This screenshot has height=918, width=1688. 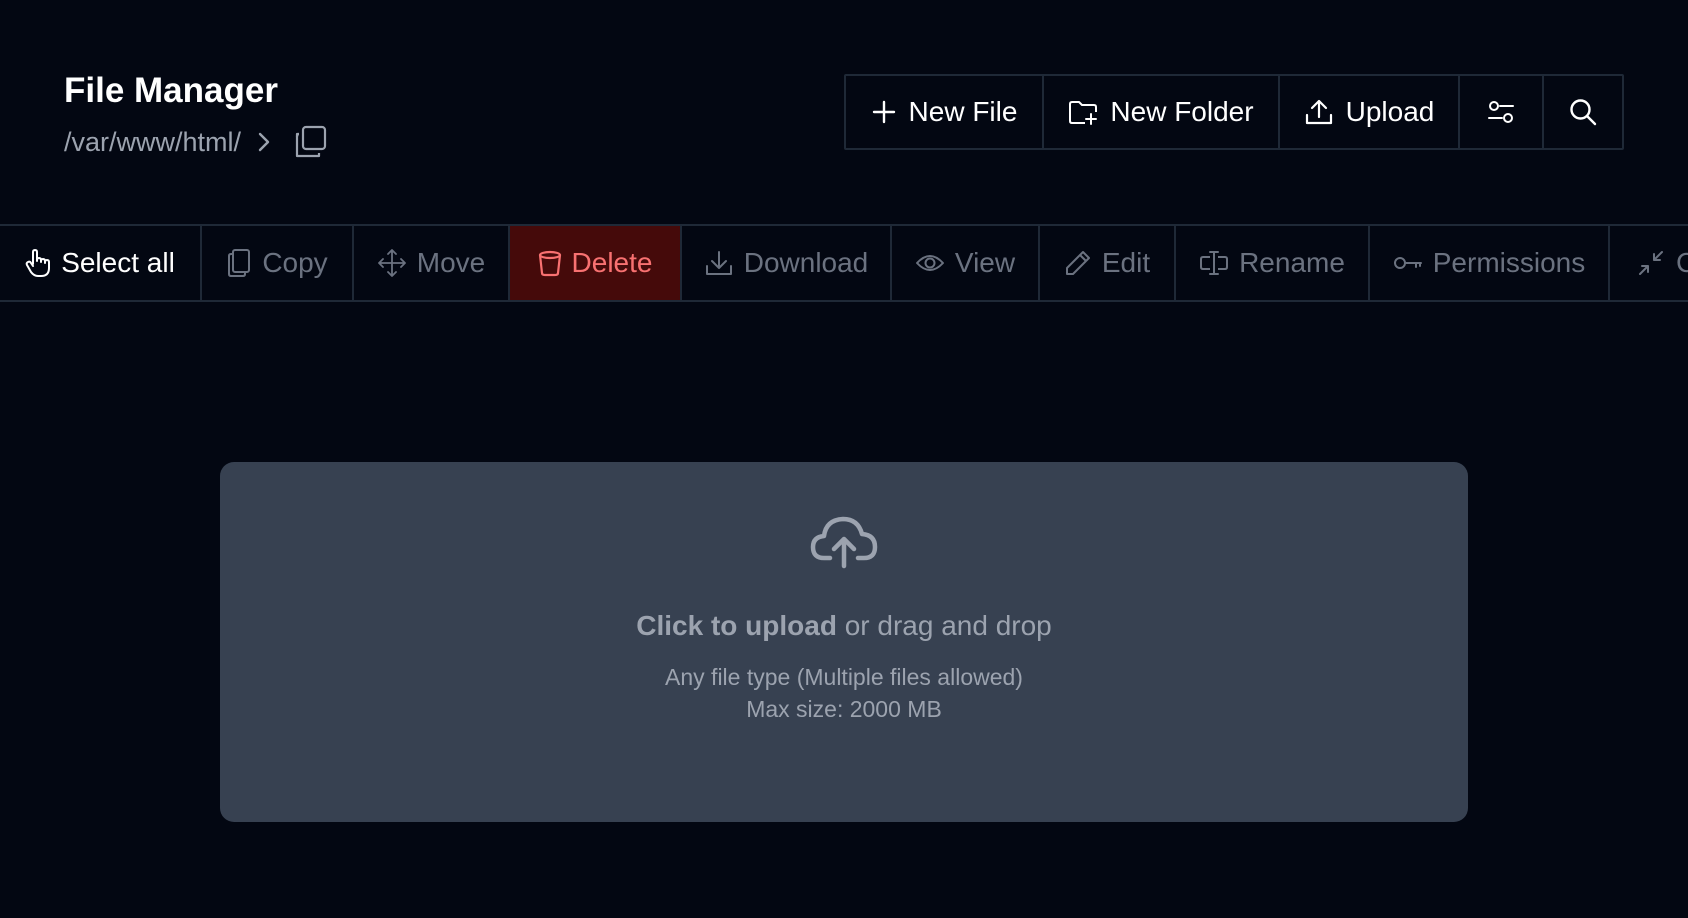 I want to click on download-button: Download, so click(x=787, y=263).